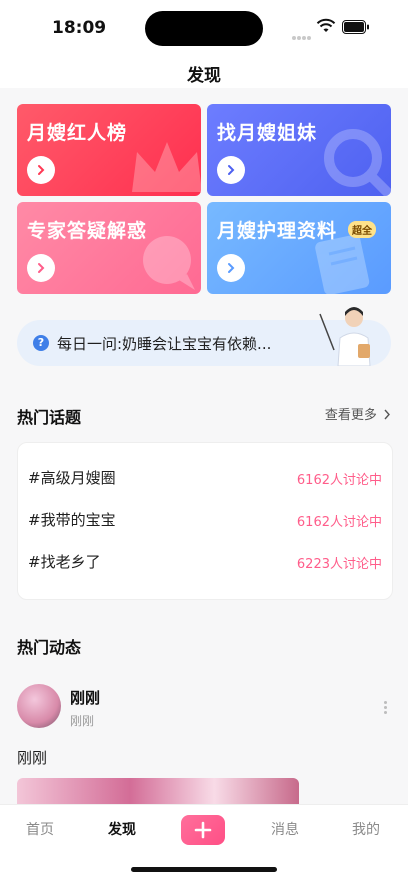 The width and height of the screenshot is (408, 884). I want to click on plus-icon, so click(203, 830).